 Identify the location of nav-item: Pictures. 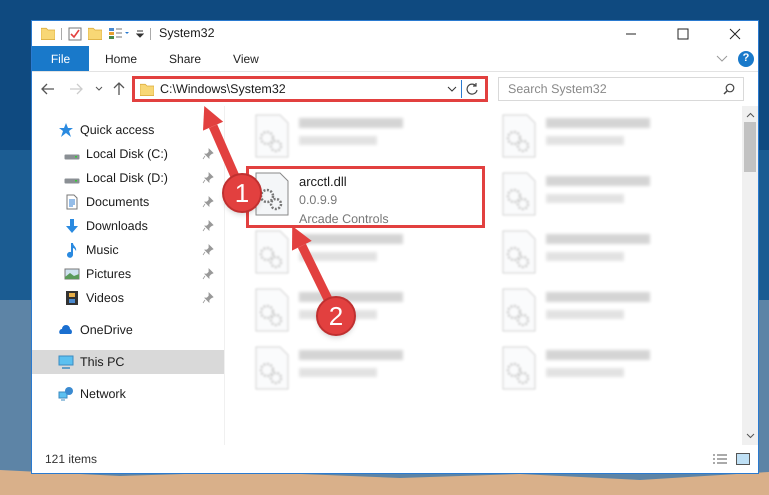
(82, 274).